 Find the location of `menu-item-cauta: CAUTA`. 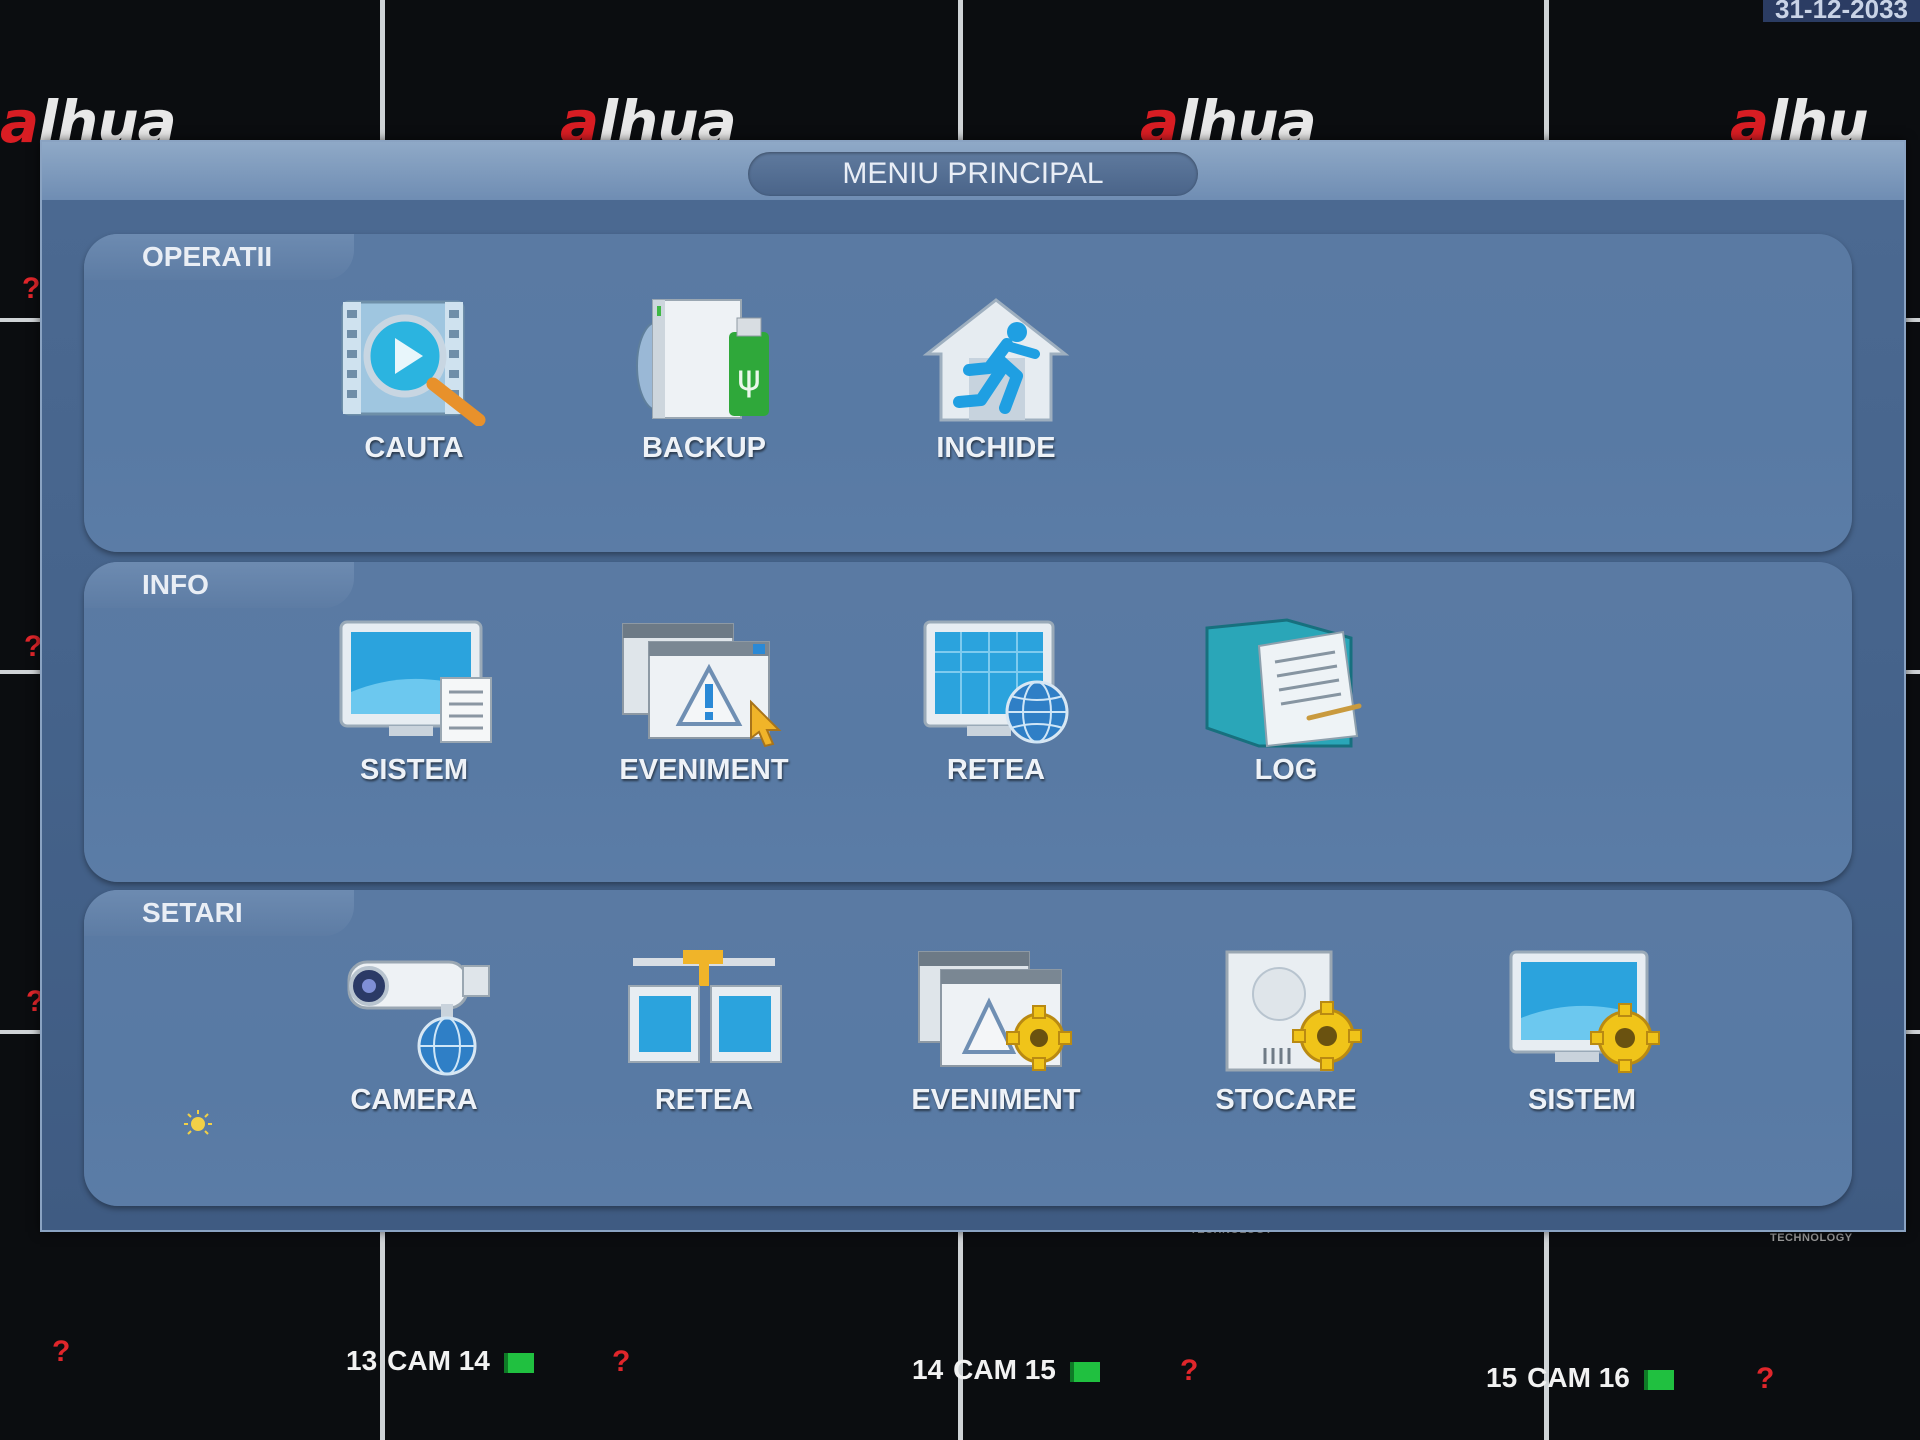

menu-item-cauta: CAUTA is located at coordinates (414, 391).